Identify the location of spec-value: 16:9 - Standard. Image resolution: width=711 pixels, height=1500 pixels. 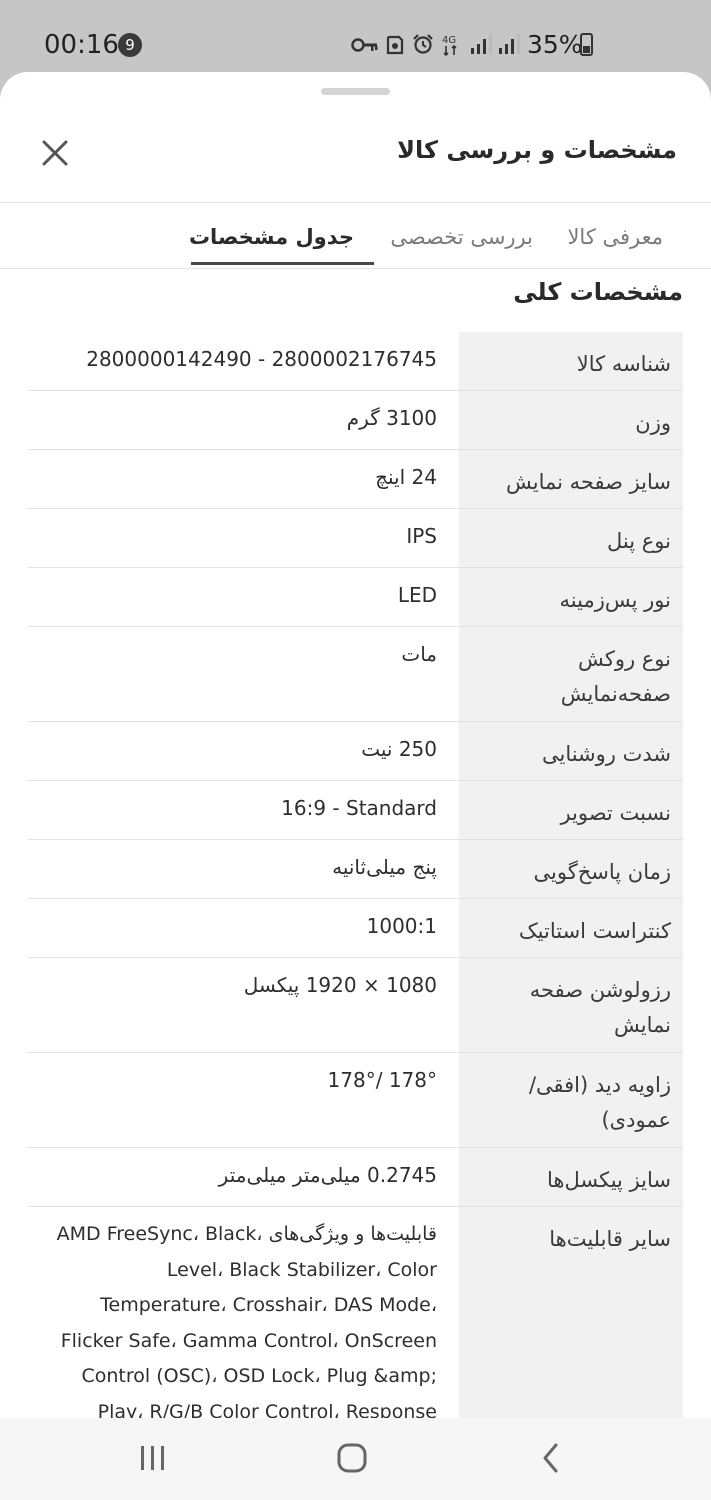
(359, 808).